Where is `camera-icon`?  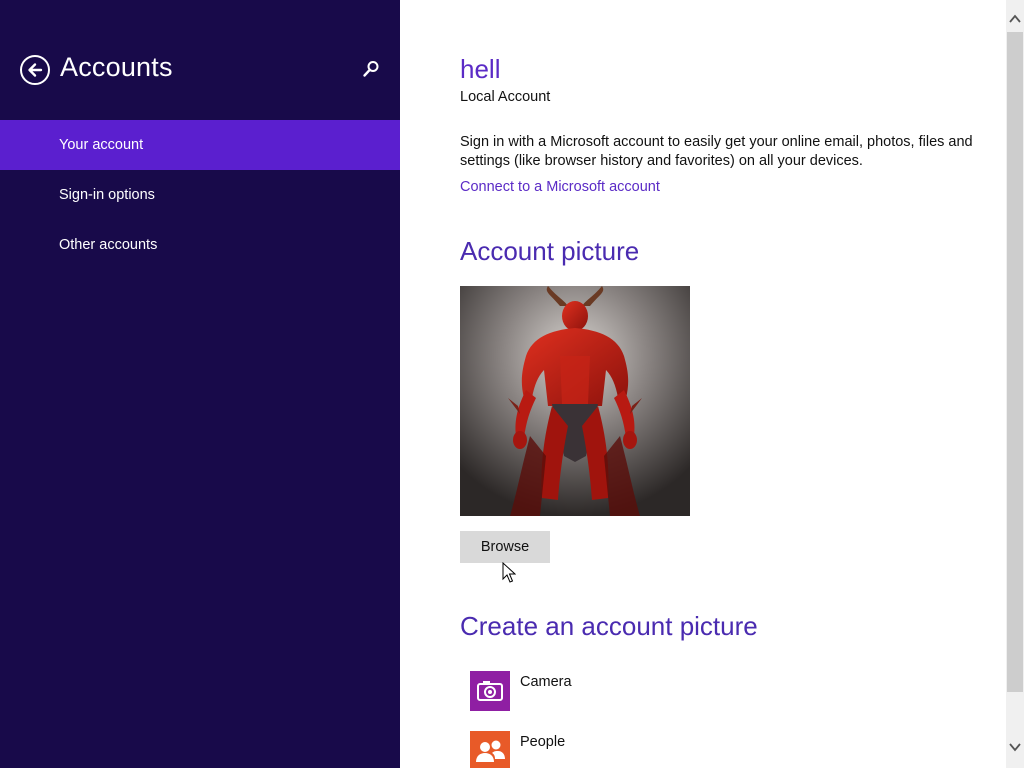
camera-icon is located at coordinates (490, 691).